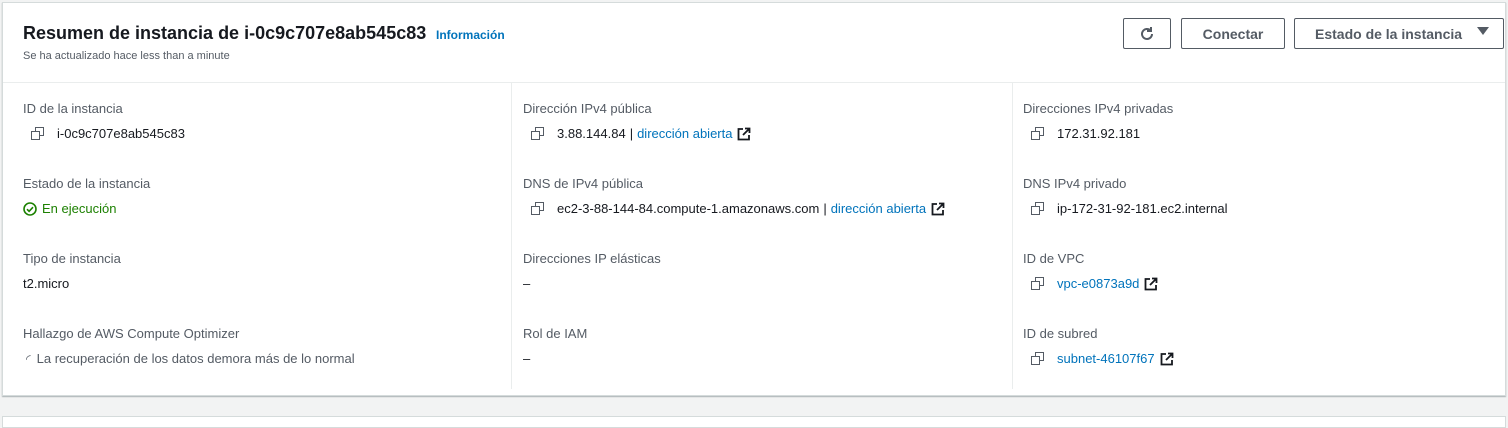  I want to click on refresh-icon, so click(1147, 33).